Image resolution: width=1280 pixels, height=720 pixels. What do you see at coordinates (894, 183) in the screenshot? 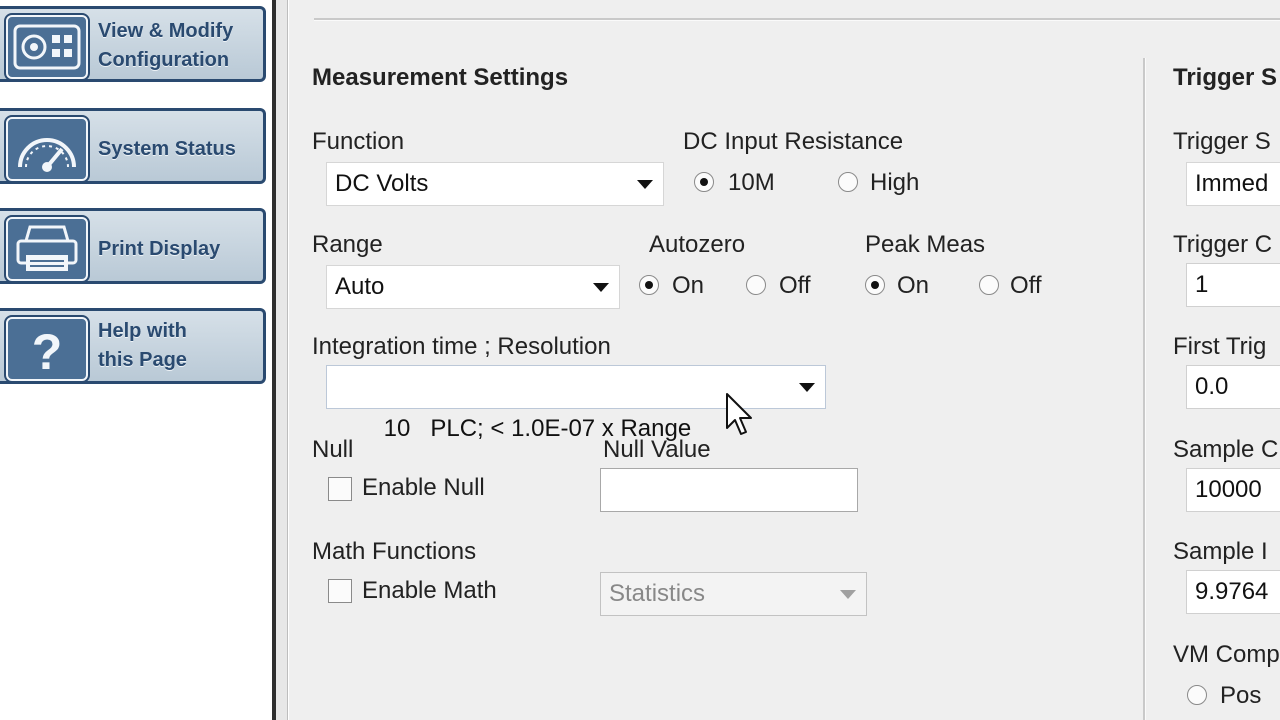
I see `resistance-high-label: High` at bounding box center [894, 183].